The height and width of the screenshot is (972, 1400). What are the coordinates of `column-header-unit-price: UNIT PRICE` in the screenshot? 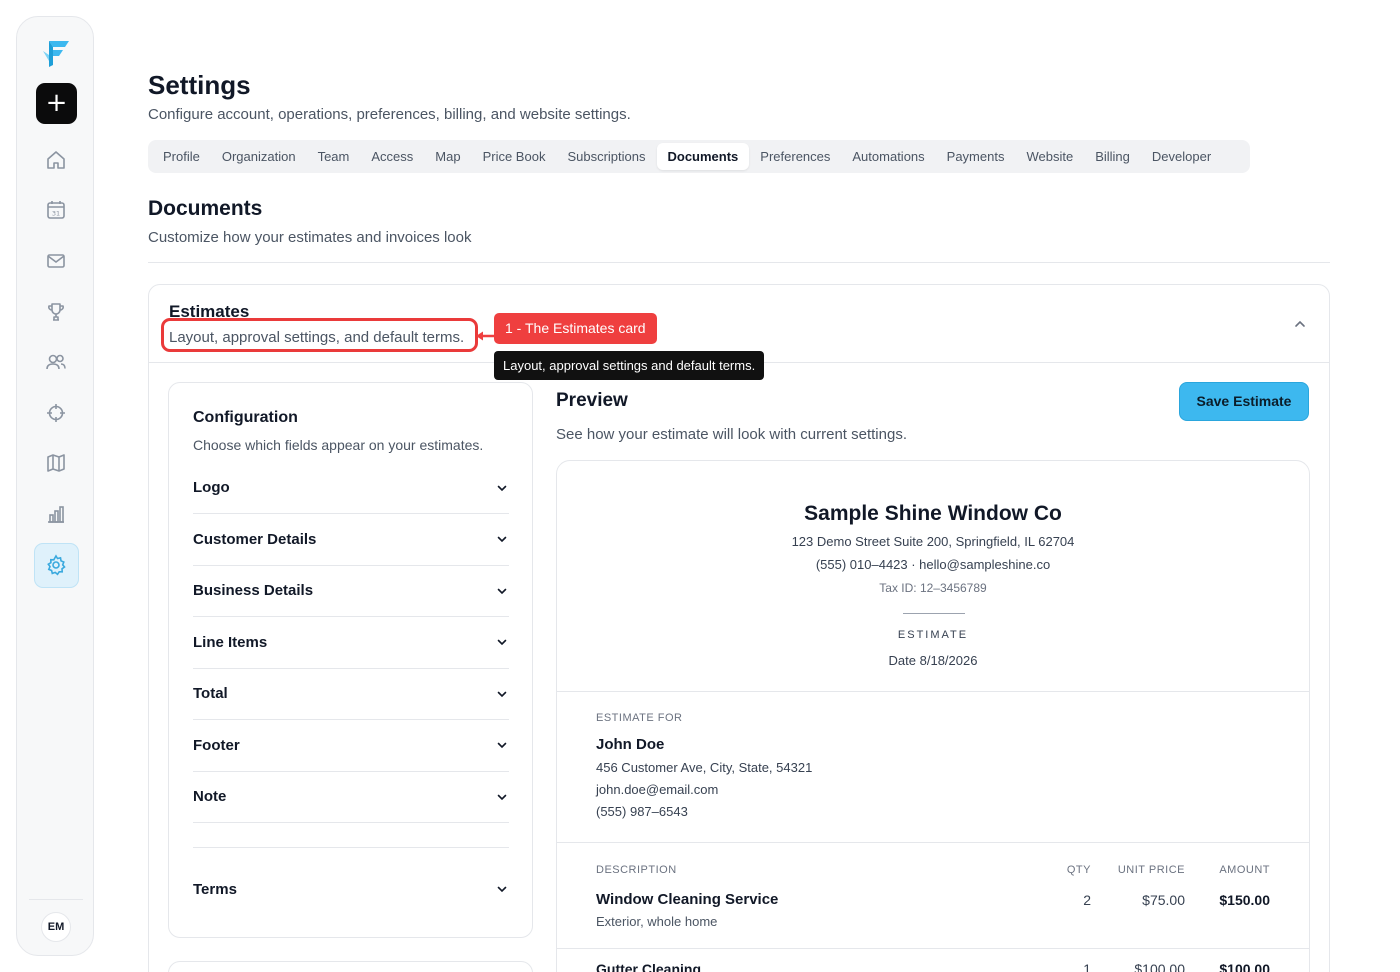 It's located at (1151, 870).